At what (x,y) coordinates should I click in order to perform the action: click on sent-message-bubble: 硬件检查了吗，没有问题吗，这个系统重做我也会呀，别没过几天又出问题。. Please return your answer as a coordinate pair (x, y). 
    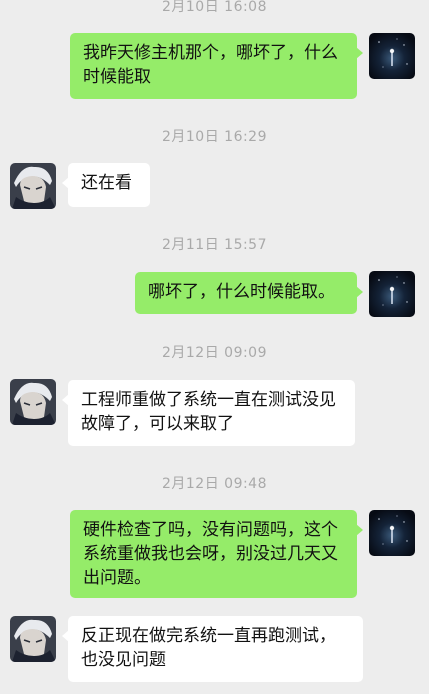
    Looking at the image, I should click on (216, 554).